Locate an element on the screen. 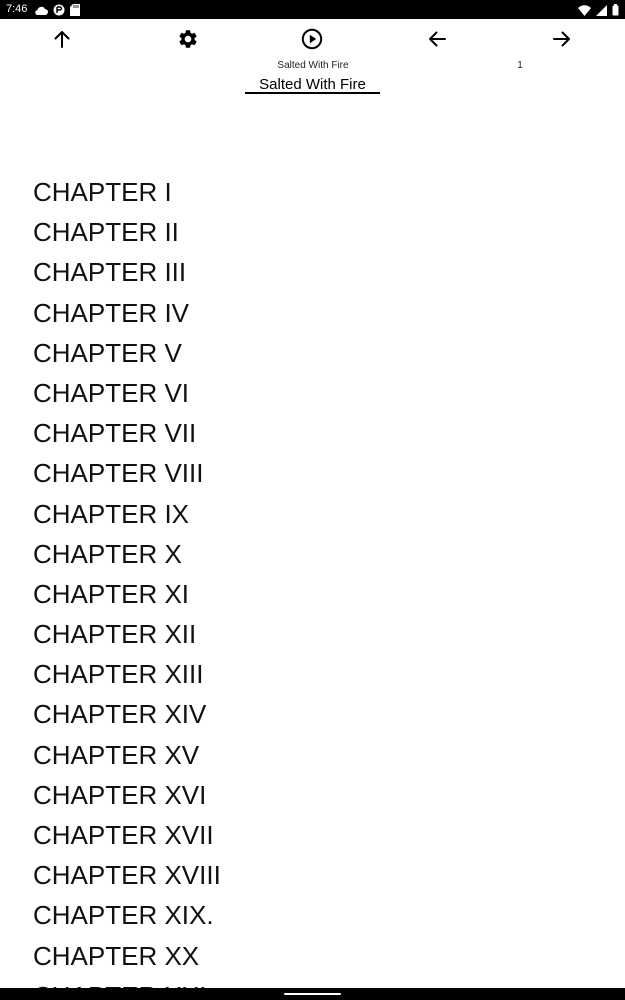  chapter-item: CHAPTER VI is located at coordinates (313, 393).